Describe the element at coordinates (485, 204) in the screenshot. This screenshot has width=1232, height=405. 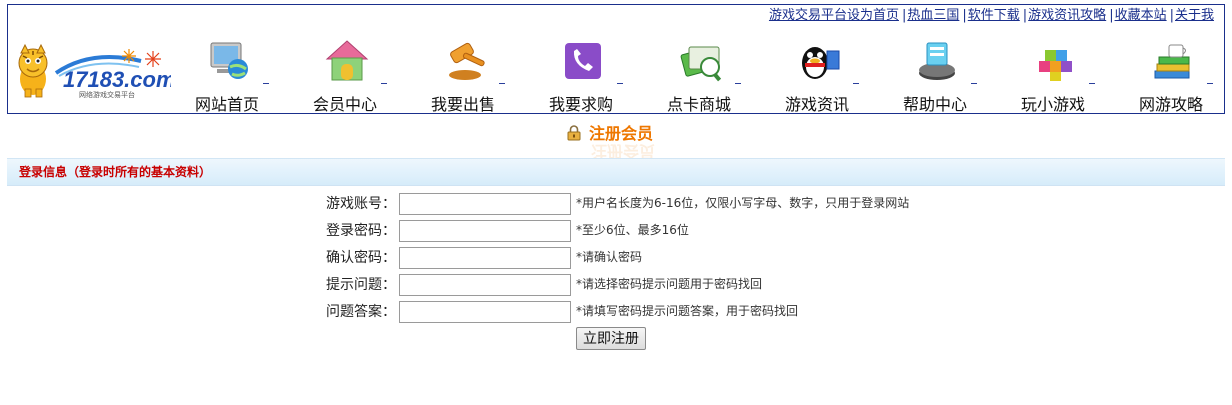
I see `account-input` at that location.